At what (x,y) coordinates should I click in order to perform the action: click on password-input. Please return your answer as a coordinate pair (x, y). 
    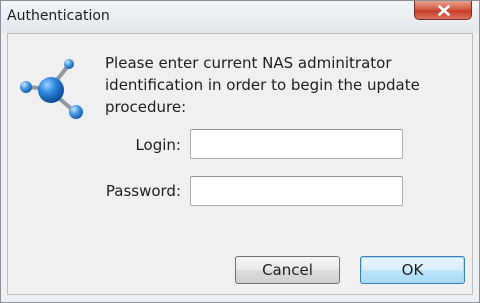
    Looking at the image, I should click on (296, 191).